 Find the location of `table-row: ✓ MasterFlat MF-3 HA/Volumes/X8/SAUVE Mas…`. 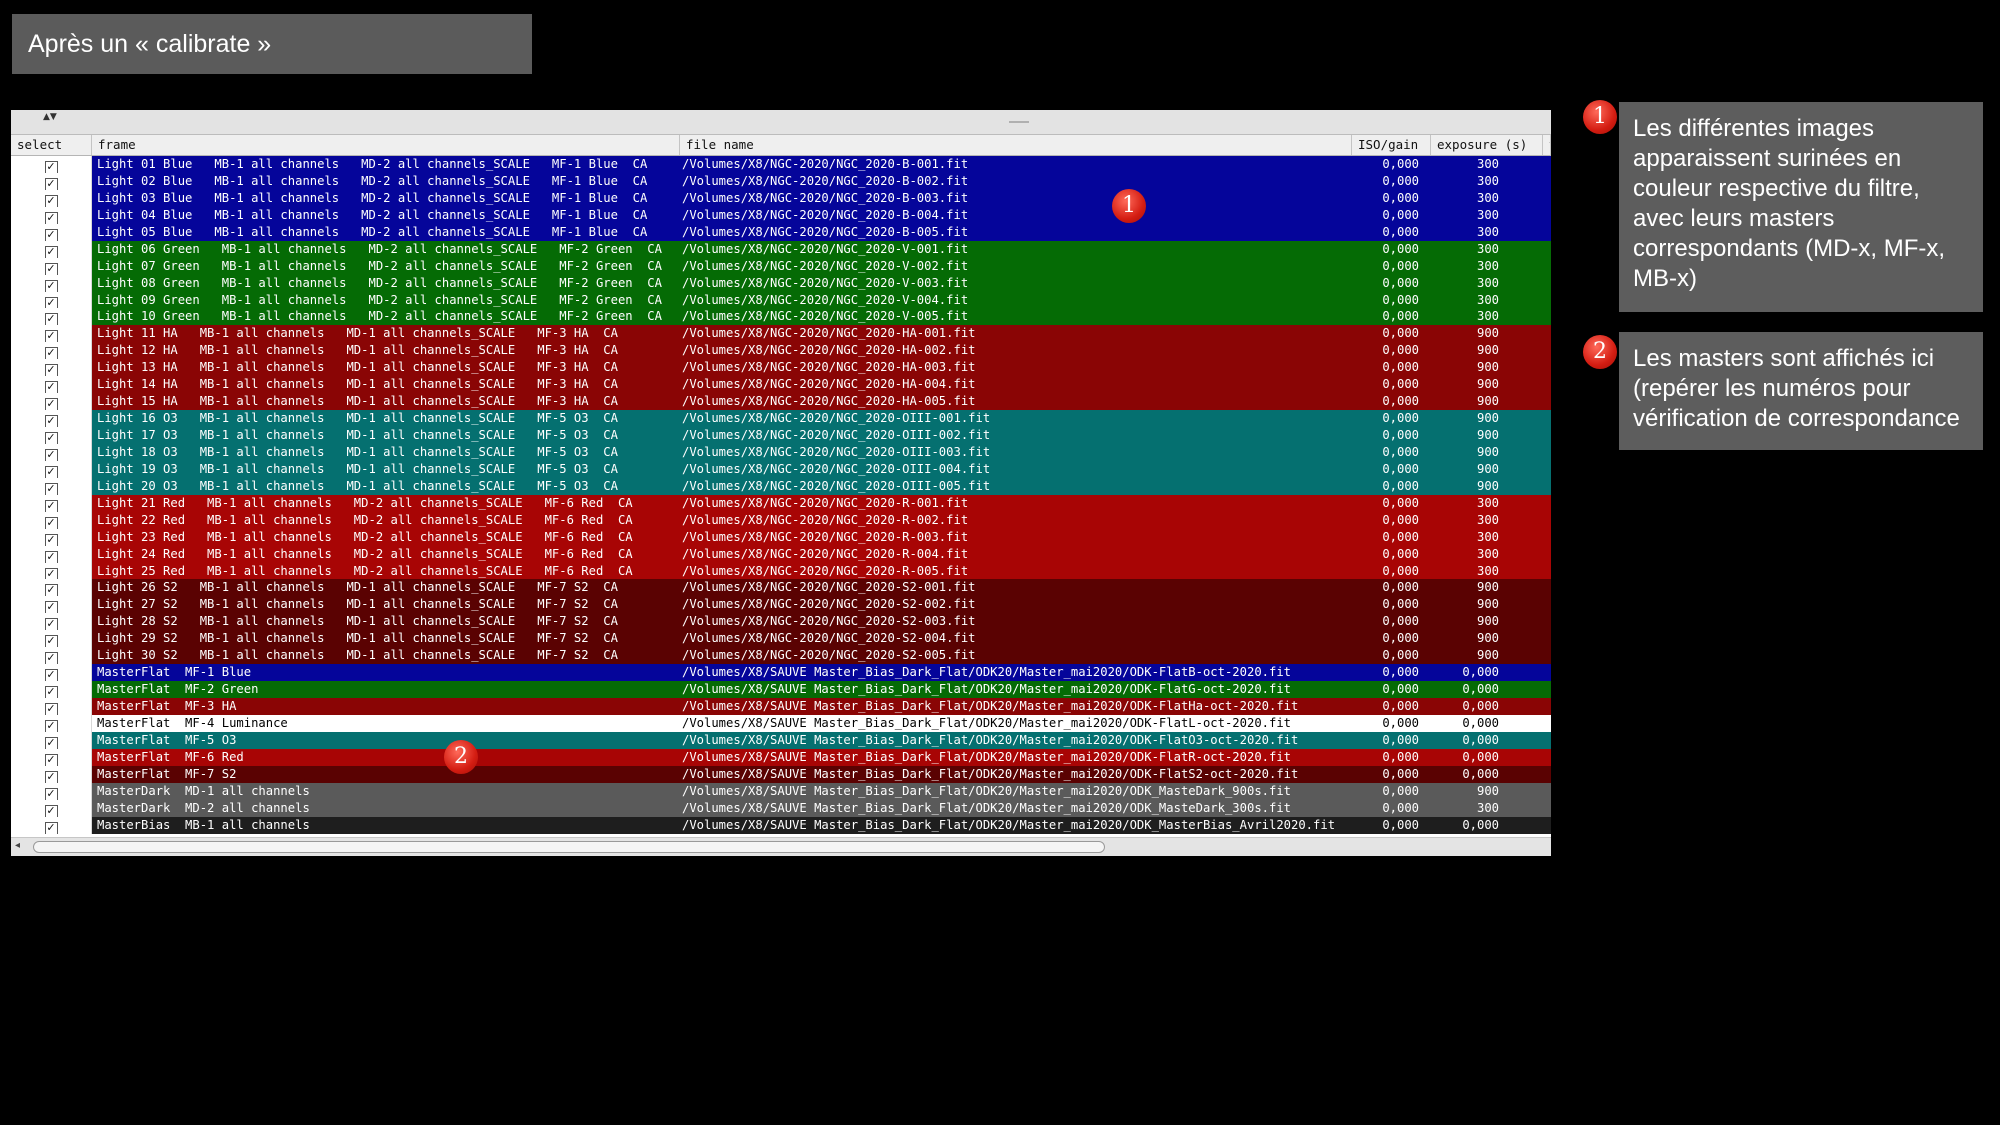

table-row: ✓ MasterFlat MF-3 HA/Volumes/X8/SAUVE Mas… is located at coordinates (781, 706).